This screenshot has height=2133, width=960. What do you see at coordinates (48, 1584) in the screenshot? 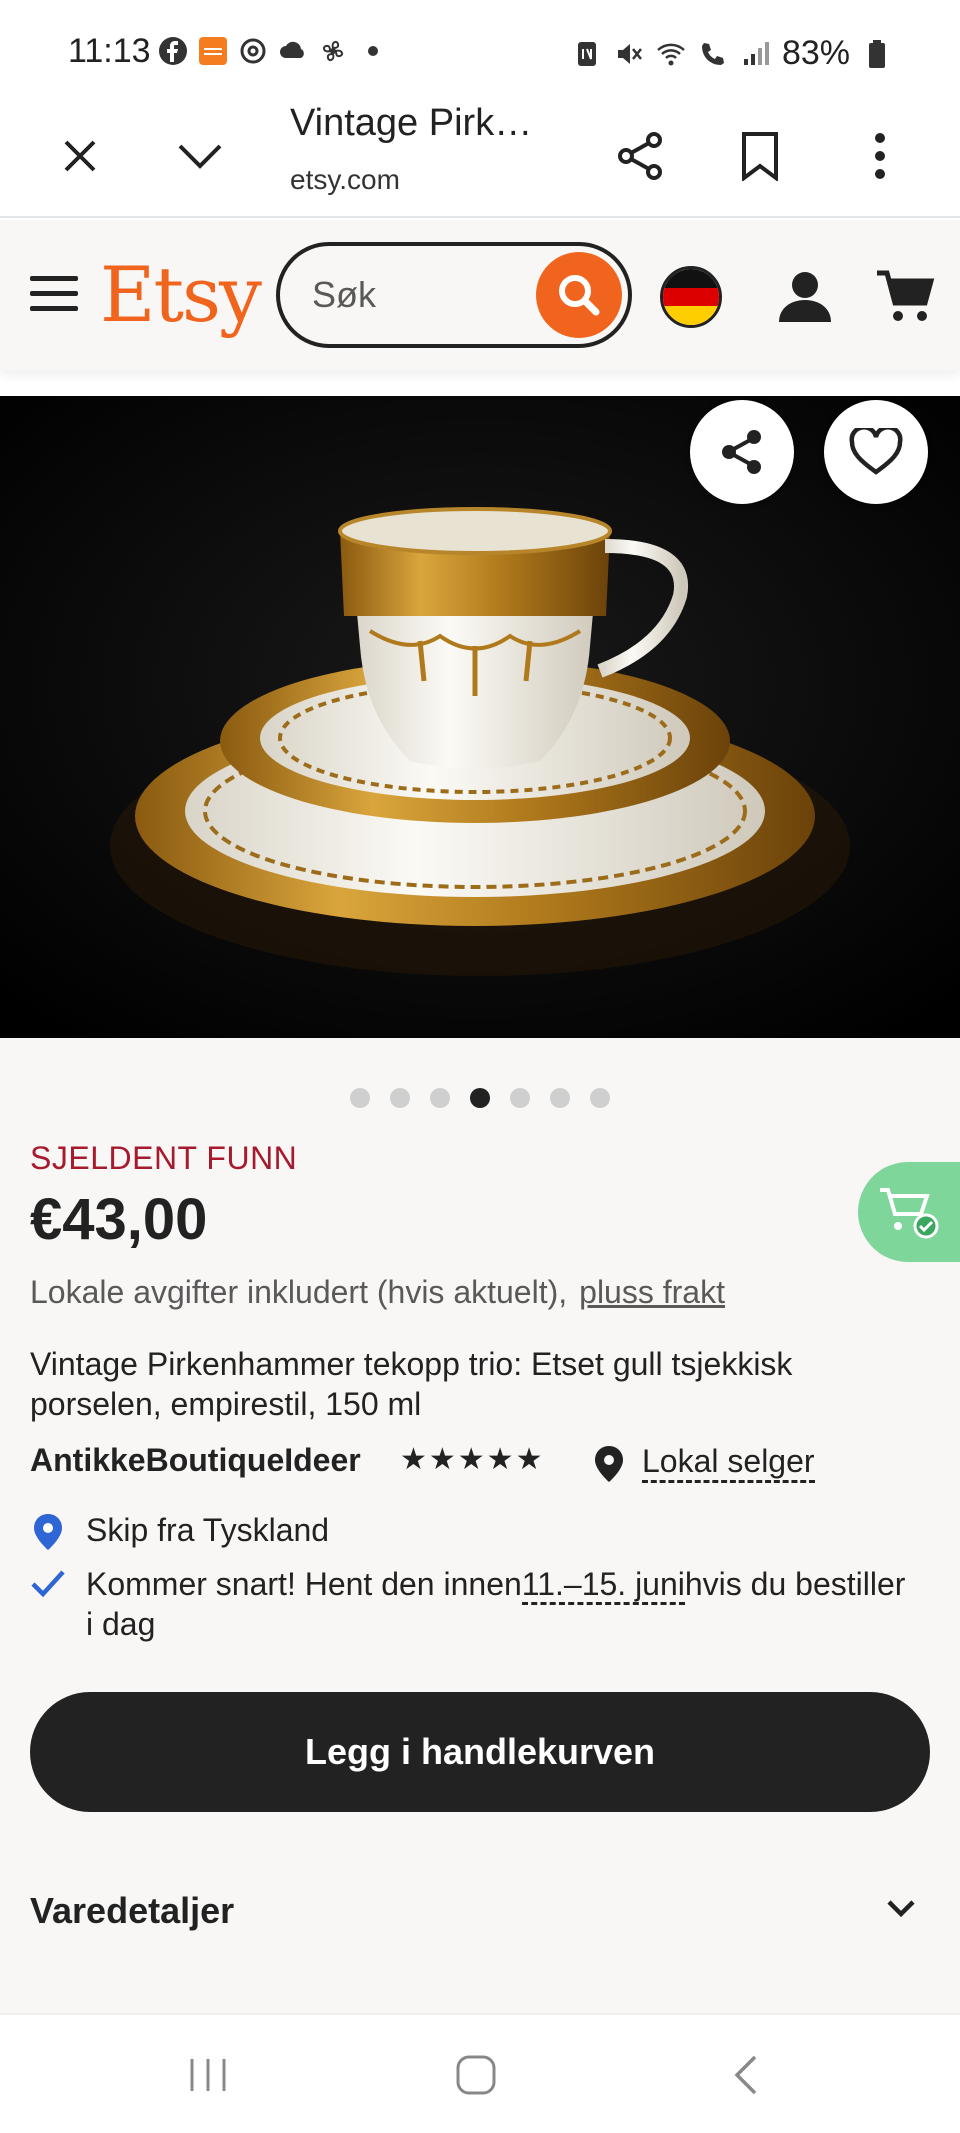
I see `checkmark-icon` at bounding box center [48, 1584].